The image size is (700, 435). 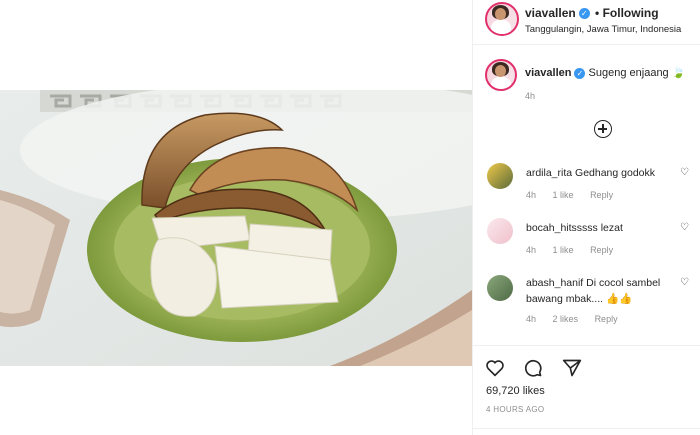 I want to click on caption-timestamp: 4h, so click(x=530, y=96).